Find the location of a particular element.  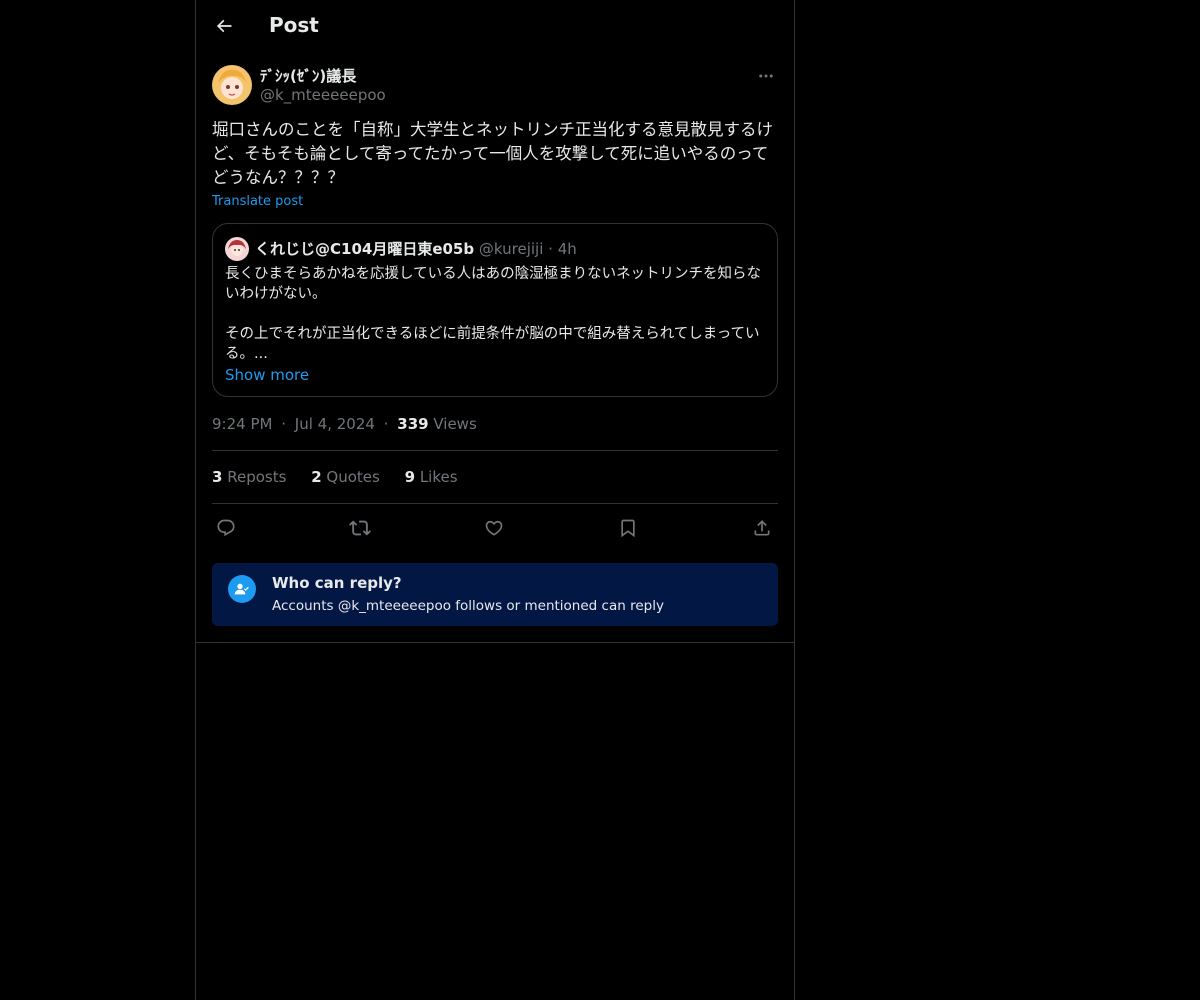

quoted-avatar-image is located at coordinates (237, 249).